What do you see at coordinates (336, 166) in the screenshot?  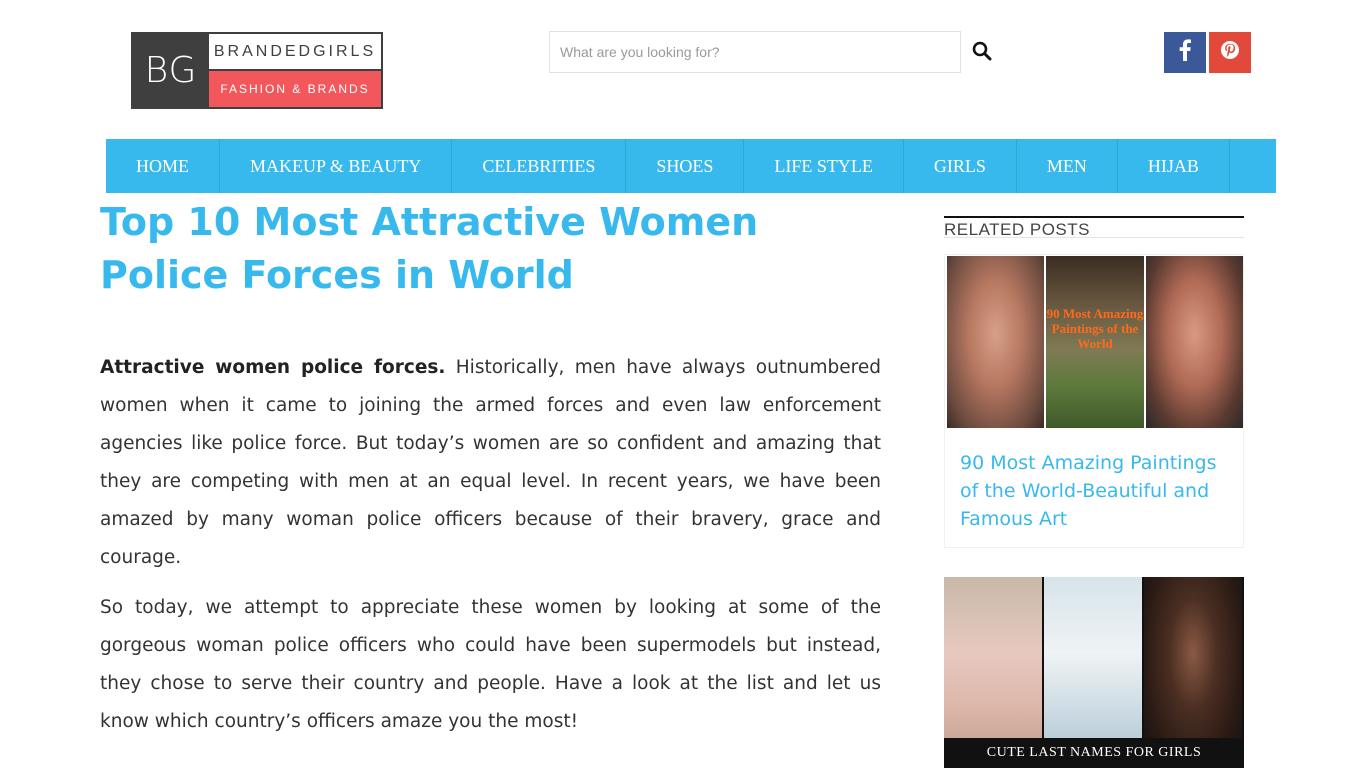 I see `nav-item-makeup-beauty: MAKEUP & BEAUTY` at bounding box center [336, 166].